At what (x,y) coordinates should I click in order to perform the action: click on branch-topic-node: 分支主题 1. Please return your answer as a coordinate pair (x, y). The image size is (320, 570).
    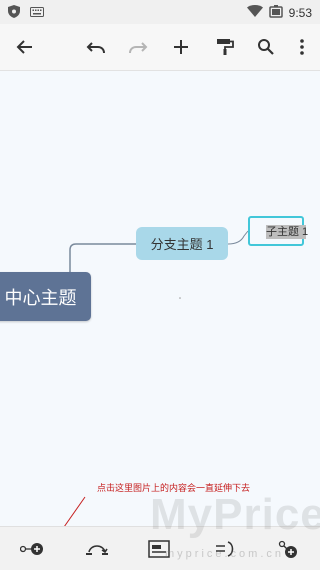
    Looking at the image, I should click on (182, 243).